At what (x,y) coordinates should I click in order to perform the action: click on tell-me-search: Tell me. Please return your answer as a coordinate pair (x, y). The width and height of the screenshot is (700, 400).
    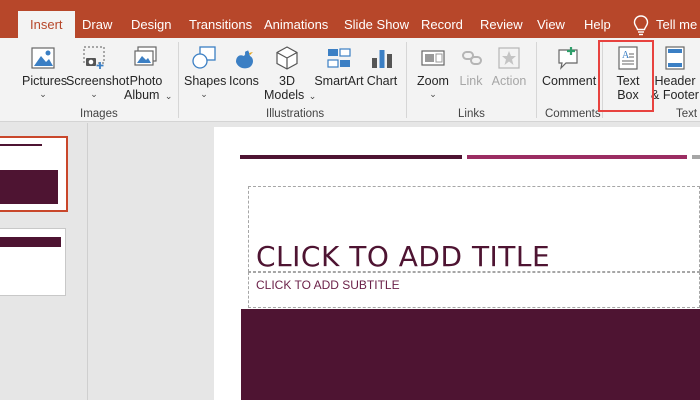
    Looking at the image, I should click on (676, 24).